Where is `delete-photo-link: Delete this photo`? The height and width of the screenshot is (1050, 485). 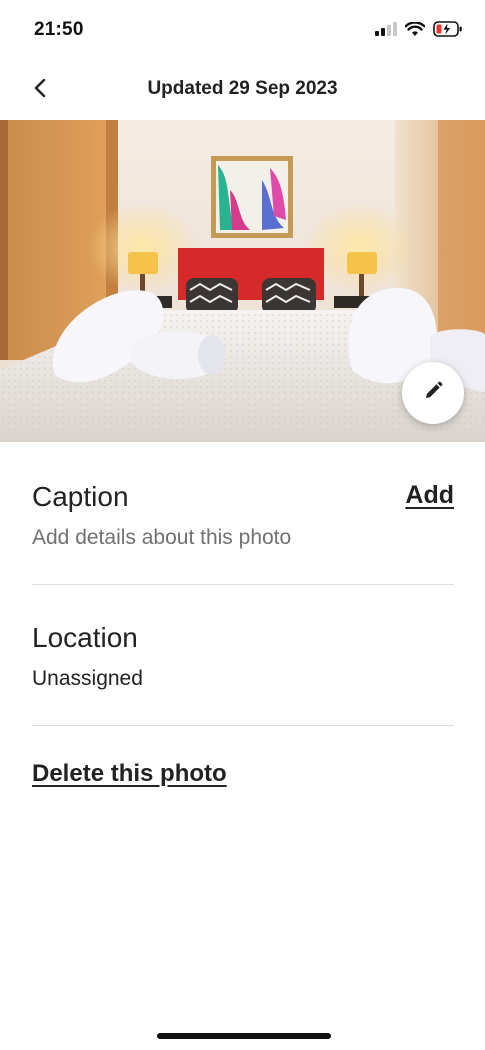 delete-photo-link: Delete this photo is located at coordinates (129, 774).